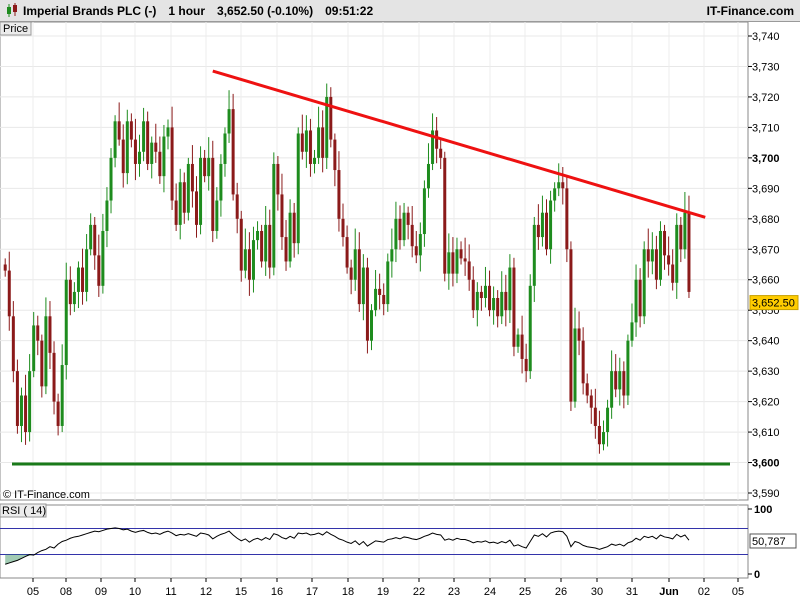  Describe the element at coordinates (766, 189) in the screenshot. I see `price-tick-label: 3,690` at that location.